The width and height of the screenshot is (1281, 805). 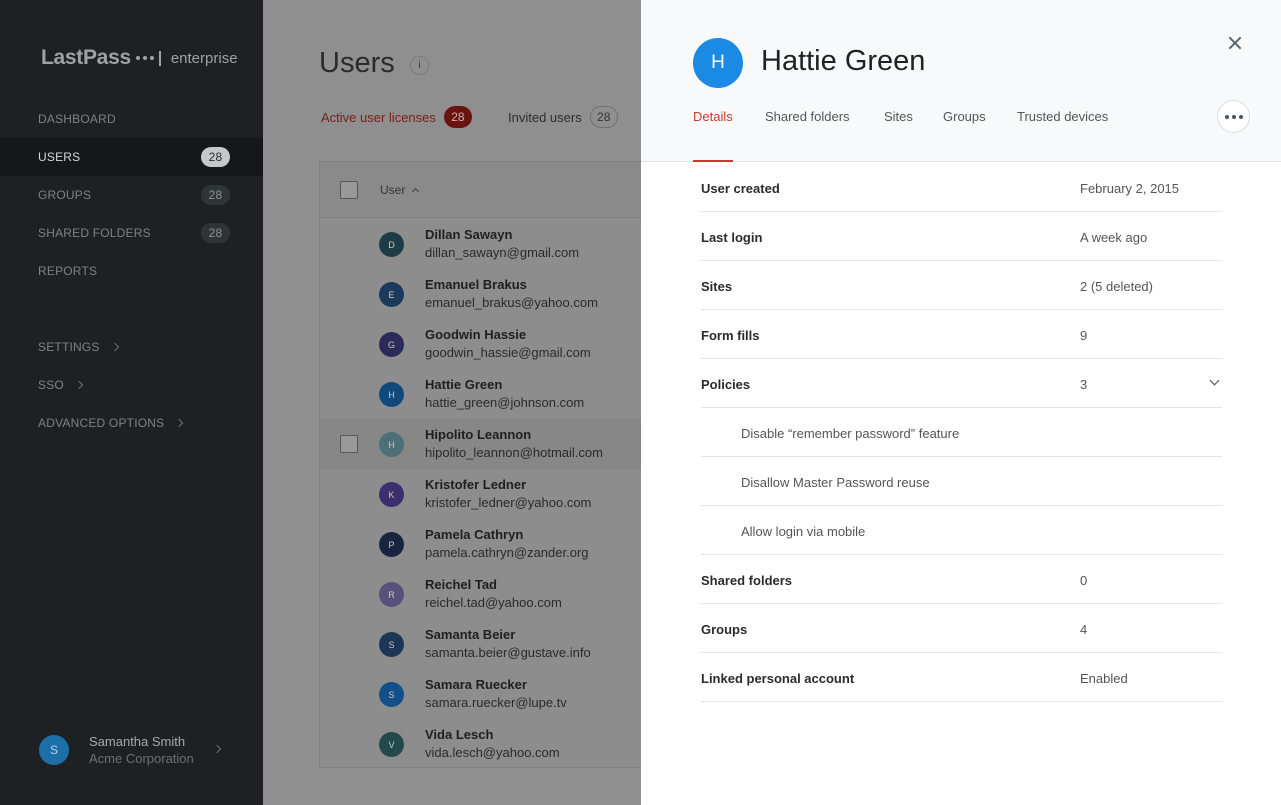 What do you see at coordinates (391, 694) in the screenshot?
I see `avatar: S` at bounding box center [391, 694].